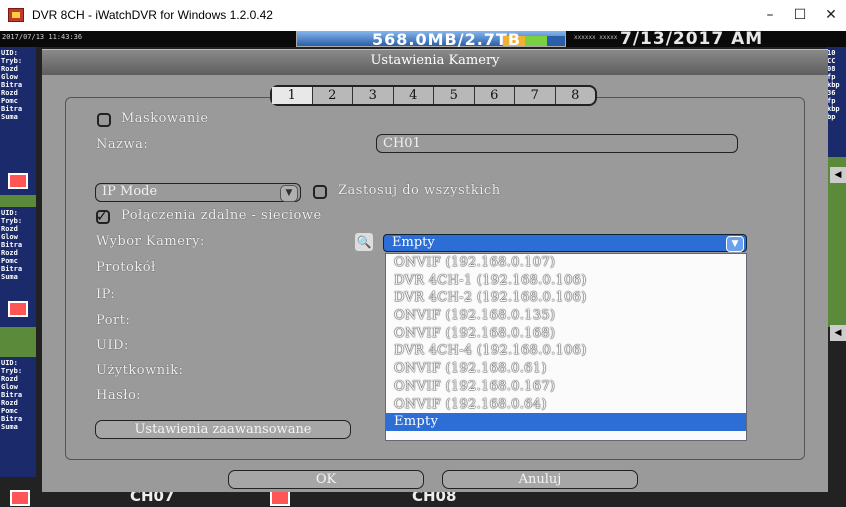 The height and width of the screenshot is (507, 846). What do you see at coordinates (419, 190) in the screenshot?
I see `apply-all-label: Zastosuj do wszystkich` at bounding box center [419, 190].